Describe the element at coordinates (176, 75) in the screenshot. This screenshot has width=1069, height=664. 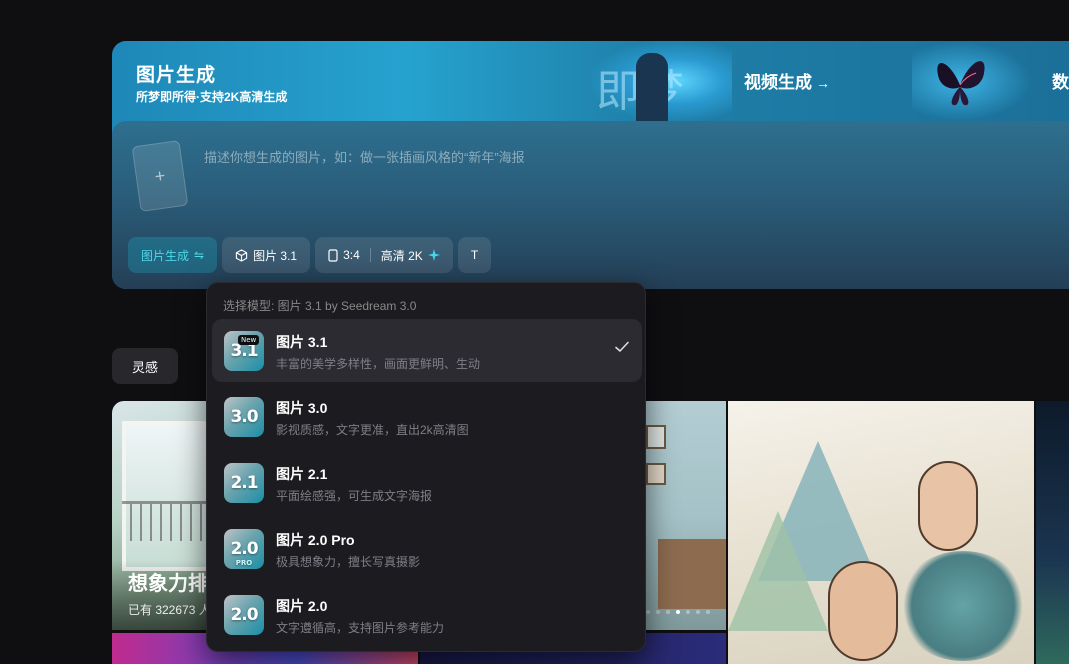
I see `panel-title: 图片生成` at that location.